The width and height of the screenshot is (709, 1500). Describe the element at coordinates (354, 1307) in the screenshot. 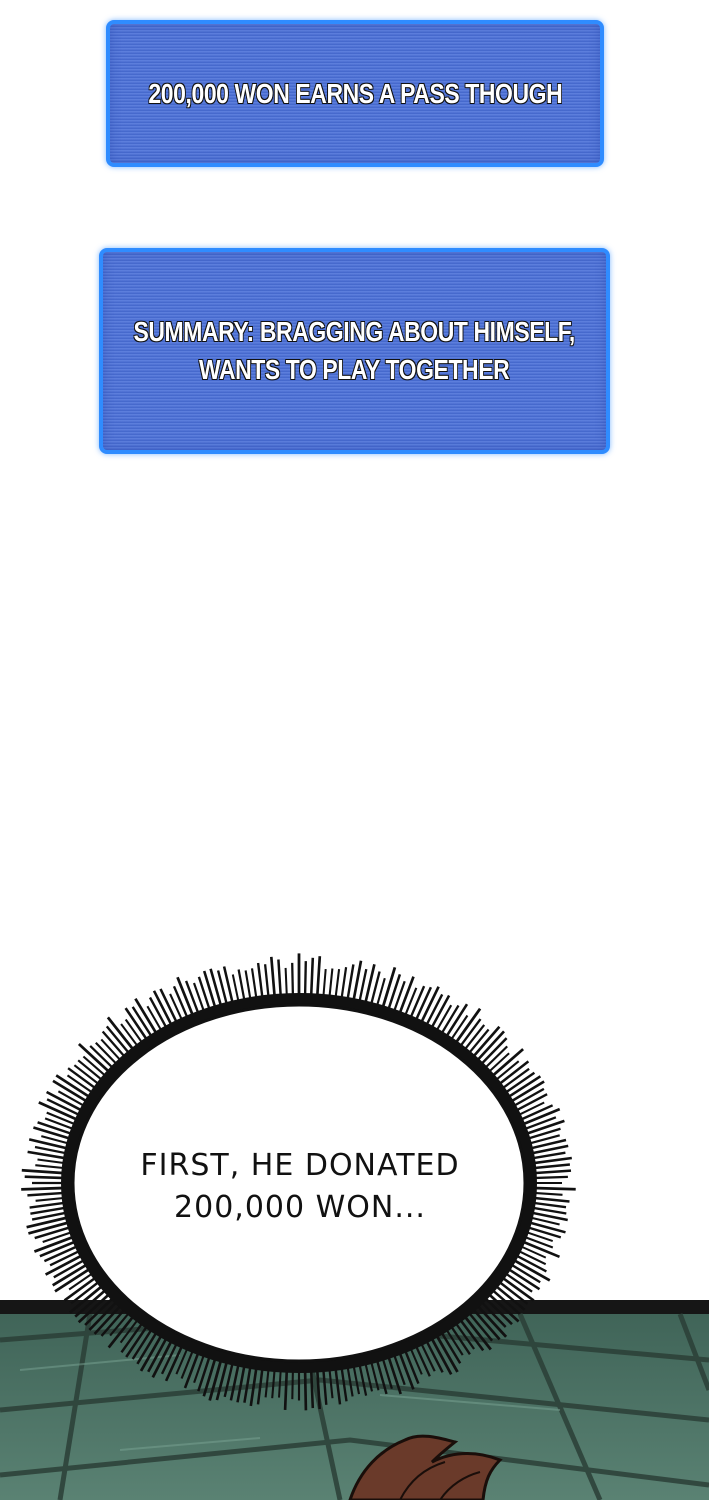

I see `panel-top-border` at that location.